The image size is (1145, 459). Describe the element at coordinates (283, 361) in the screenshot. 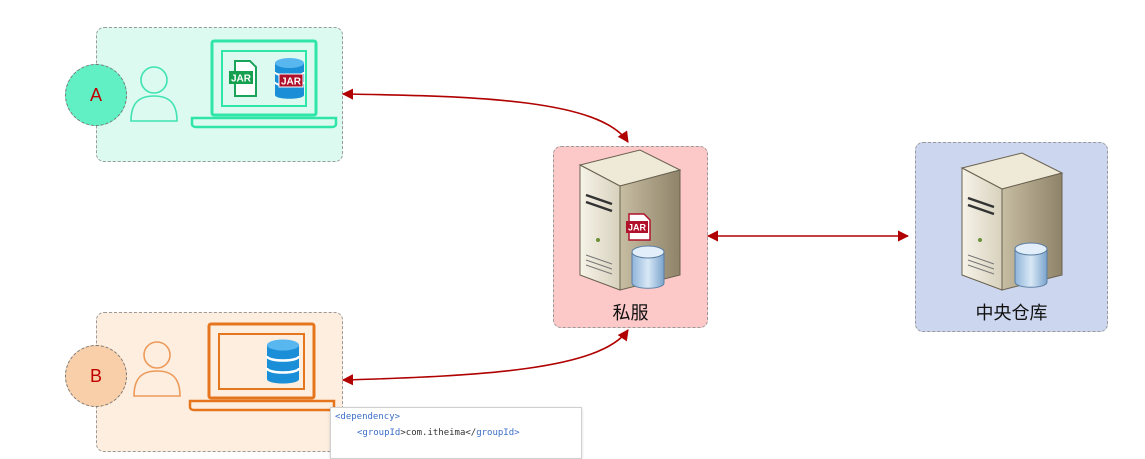

I see `database-icon` at that location.